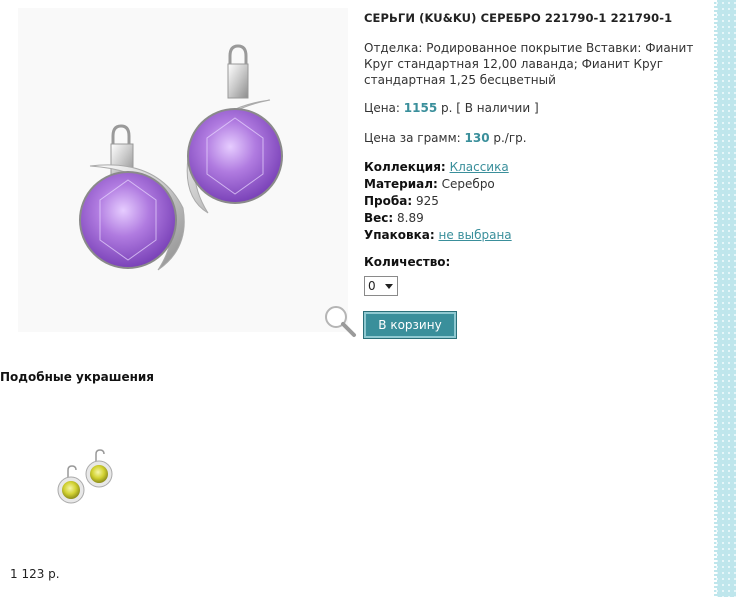 This screenshot has width=736, height=597. I want to click on add-to-cart-button: В корзину, so click(410, 325).